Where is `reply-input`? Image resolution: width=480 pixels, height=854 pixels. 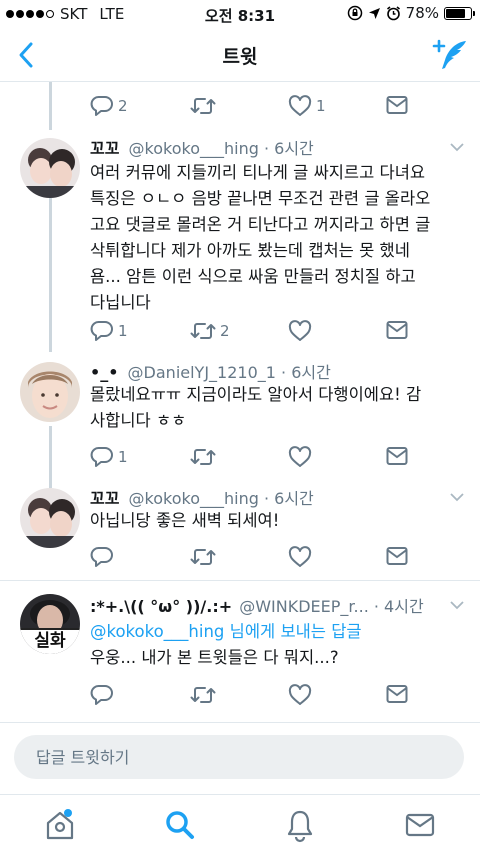
reply-input is located at coordinates (239, 757).